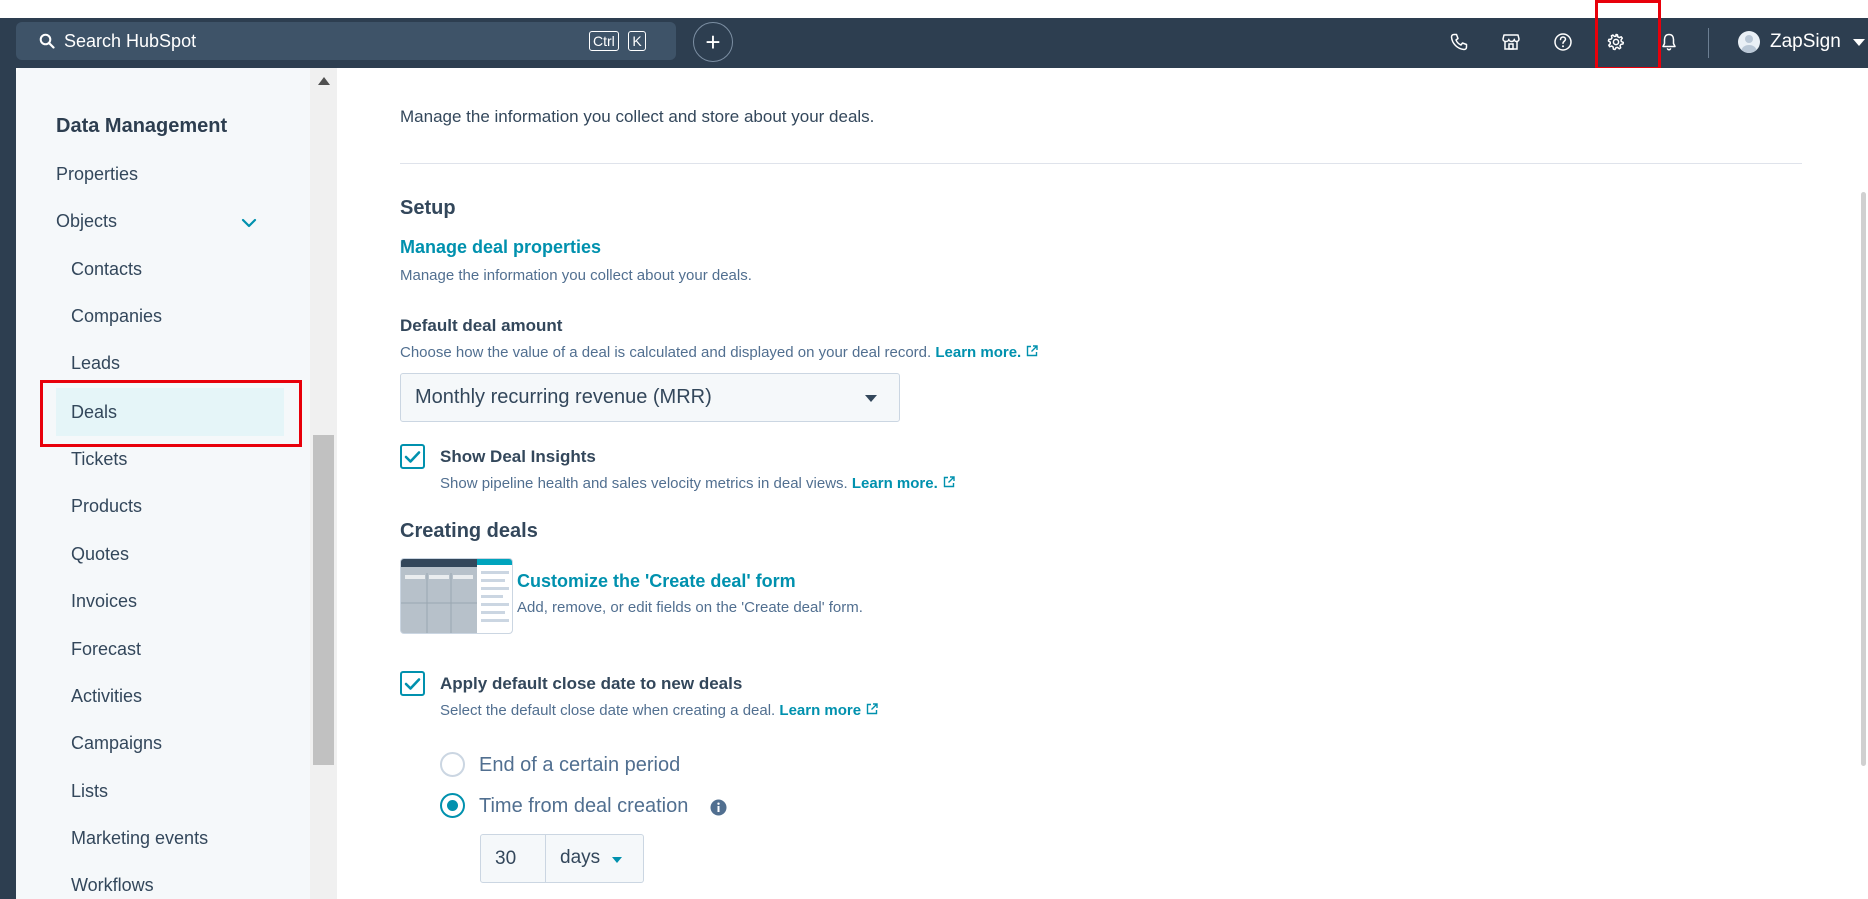 The image size is (1868, 899). I want to click on learn-more-link: Learn more, so click(820, 710).